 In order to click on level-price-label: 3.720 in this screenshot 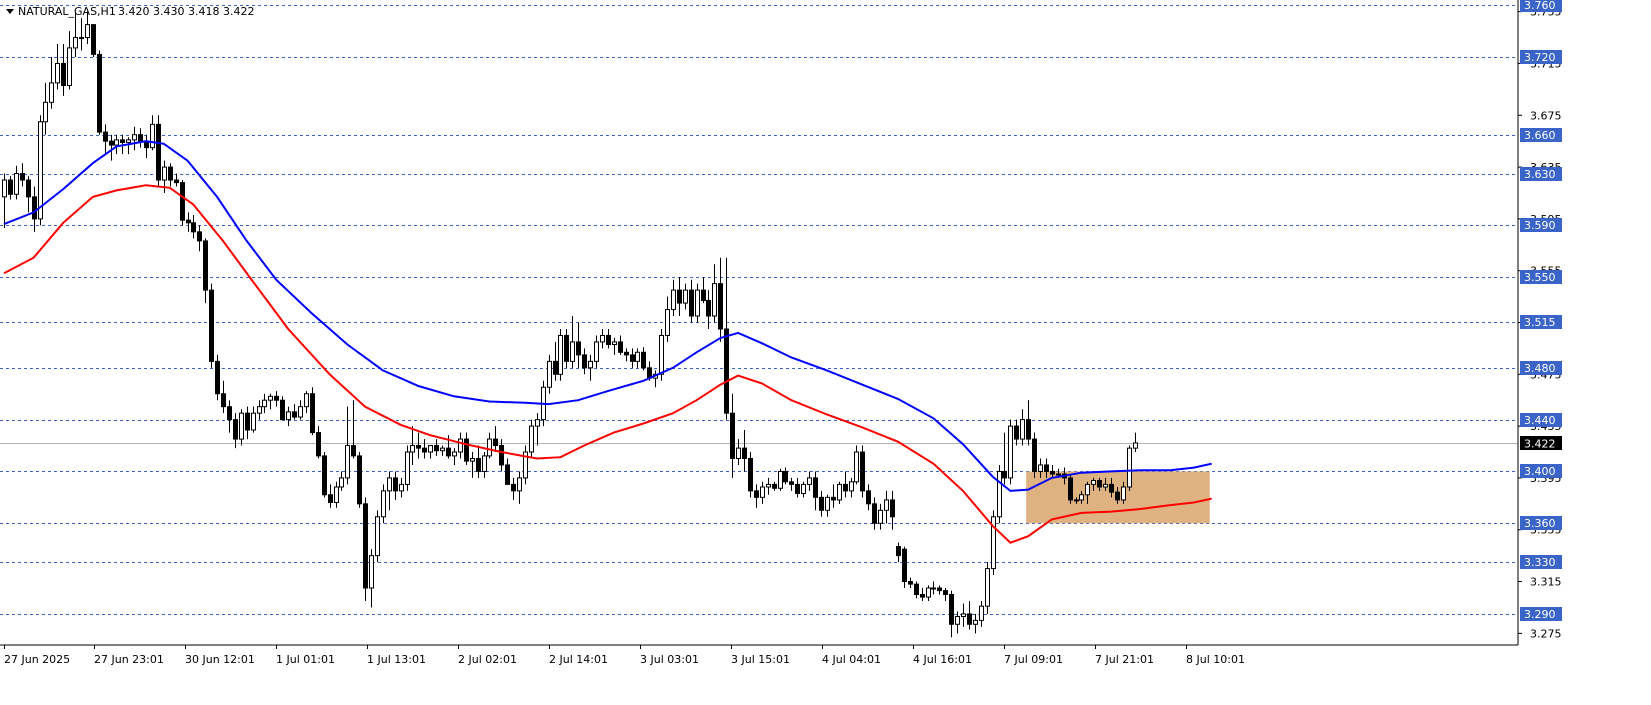, I will do `click(1541, 57)`.